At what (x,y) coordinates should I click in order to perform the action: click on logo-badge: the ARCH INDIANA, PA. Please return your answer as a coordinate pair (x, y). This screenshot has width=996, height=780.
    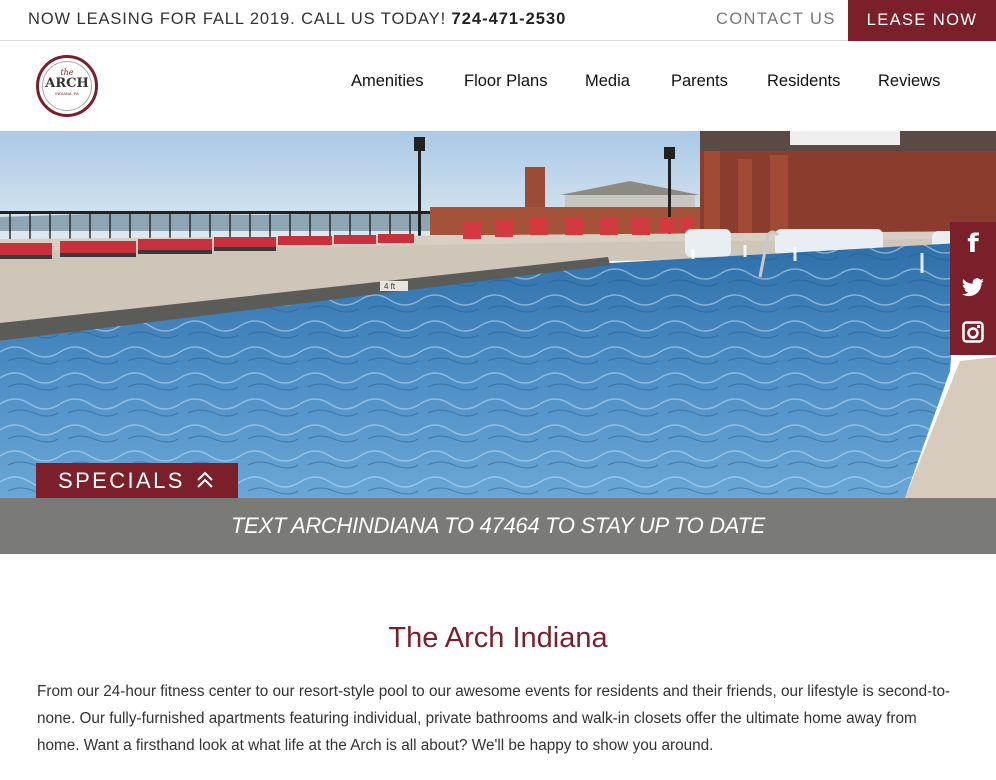
    Looking at the image, I should click on (67, 86).